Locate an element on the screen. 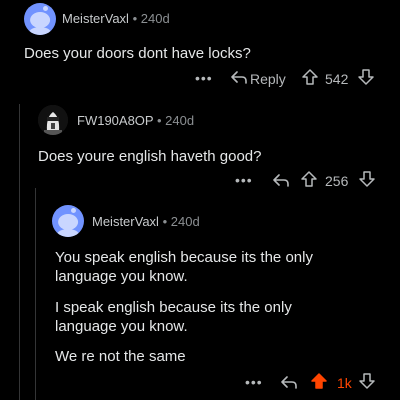 This screenshot has width=400, height=400. comment-actions: ••• 256 is located at coordinates (310, 180).